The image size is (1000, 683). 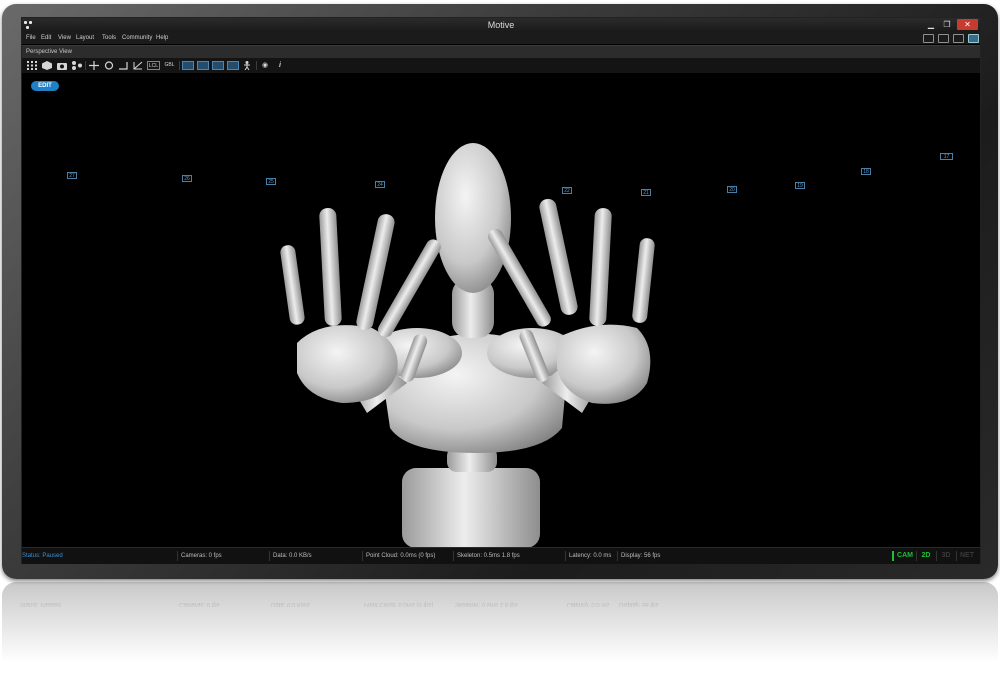 What do you see at coordinates (588, 604) in the screenshot?
I see `reflect-latency: Latency: 0.0 ms` at bounding box center [588, 604].